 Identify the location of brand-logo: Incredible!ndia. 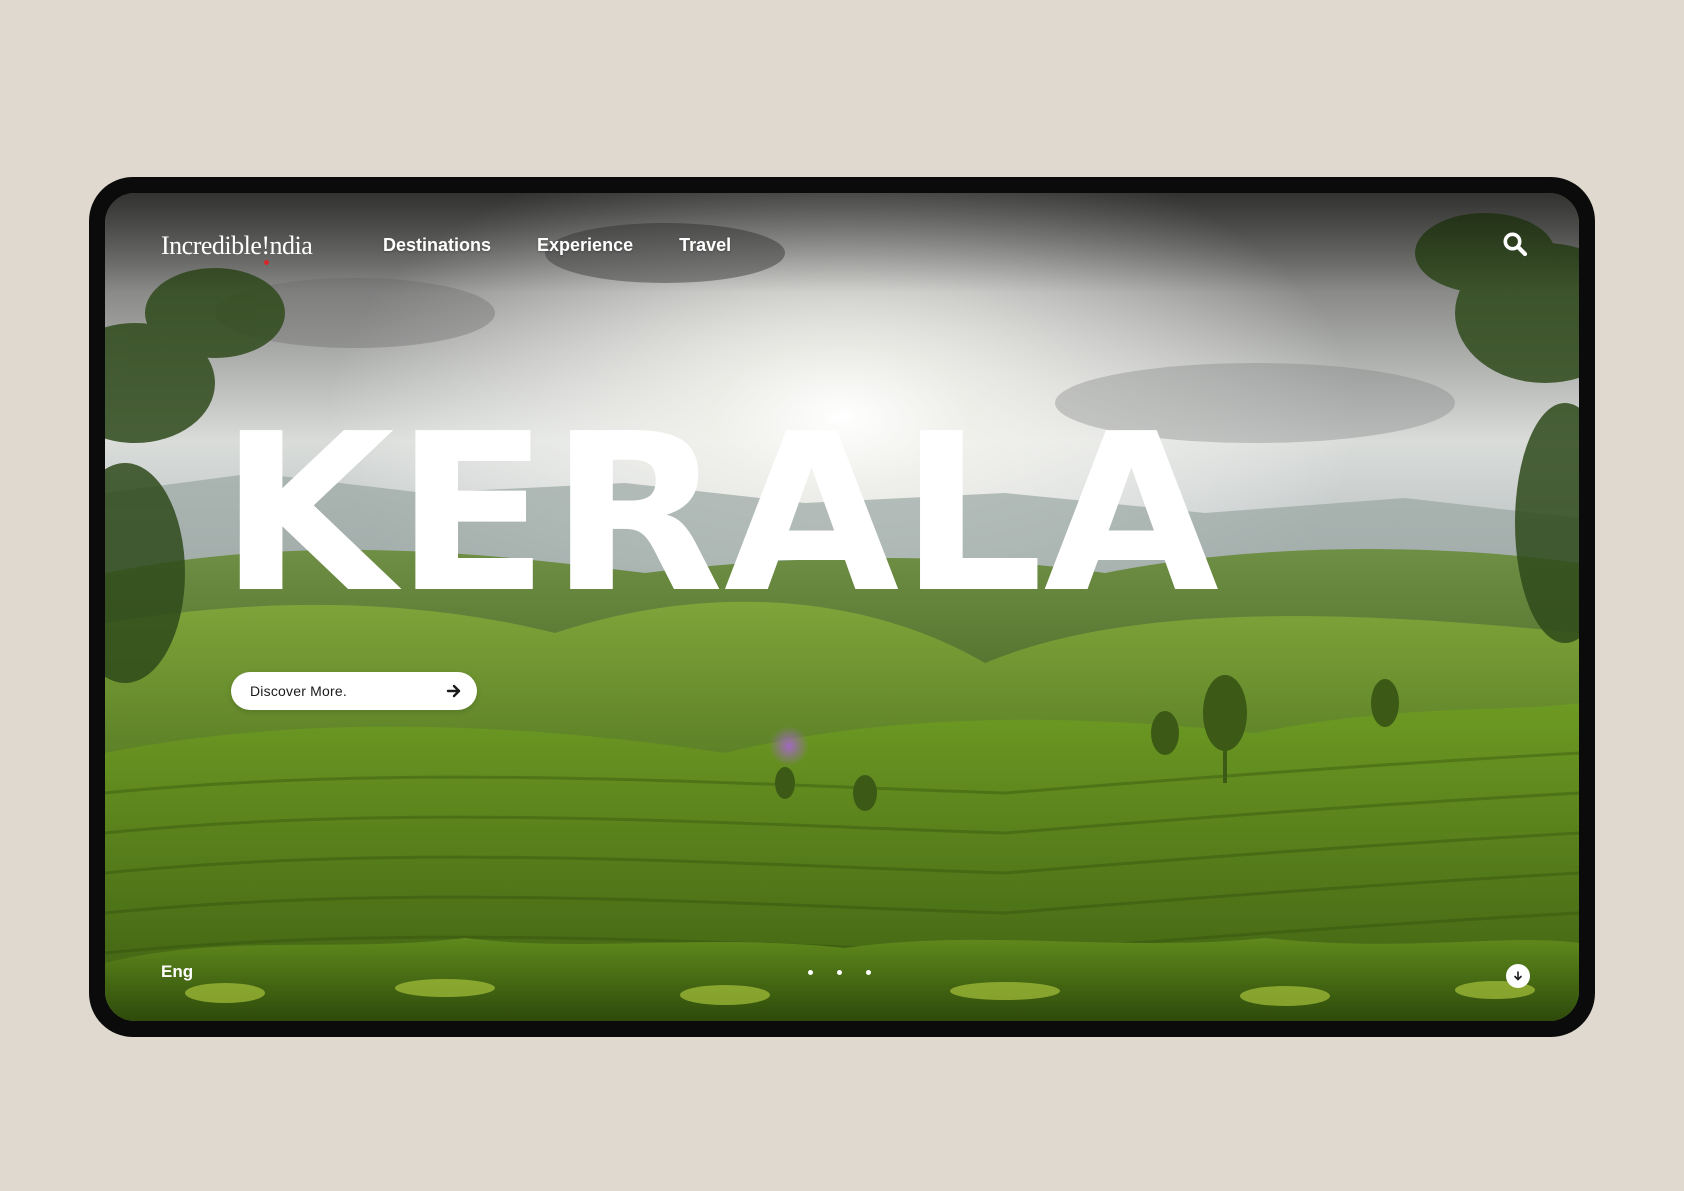
(237, 248).